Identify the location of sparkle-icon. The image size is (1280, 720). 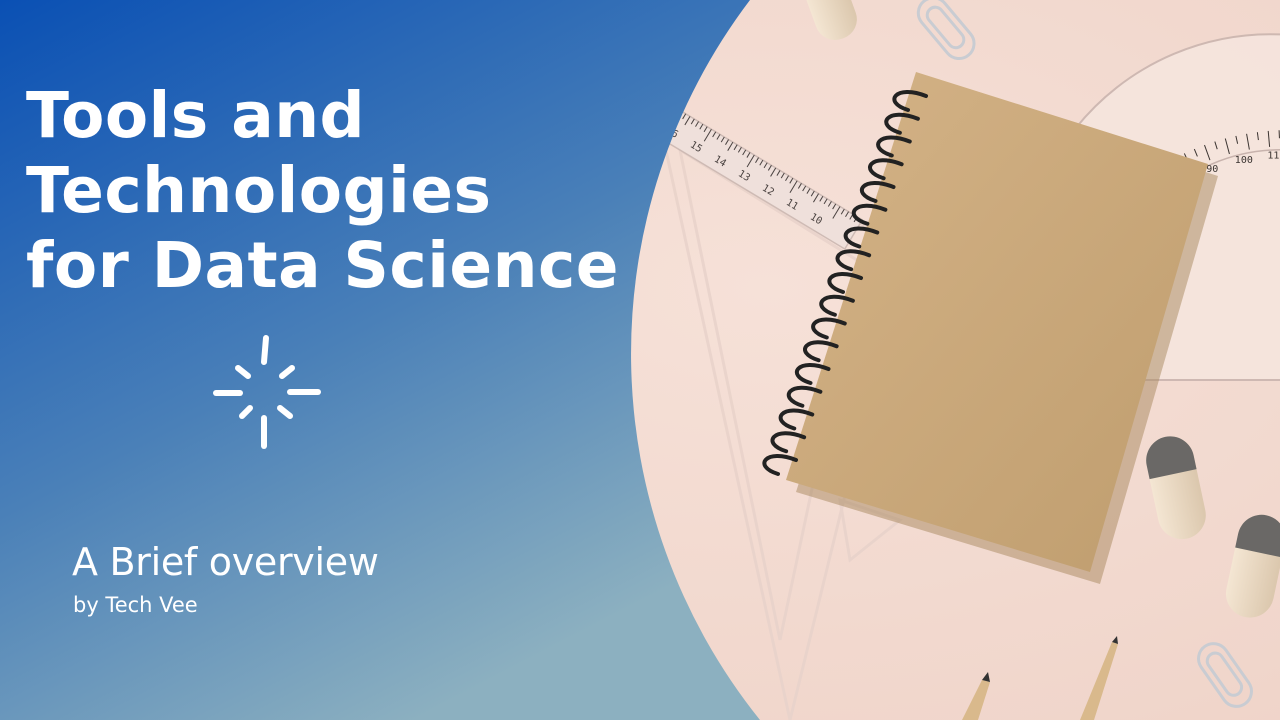
(267, 392).